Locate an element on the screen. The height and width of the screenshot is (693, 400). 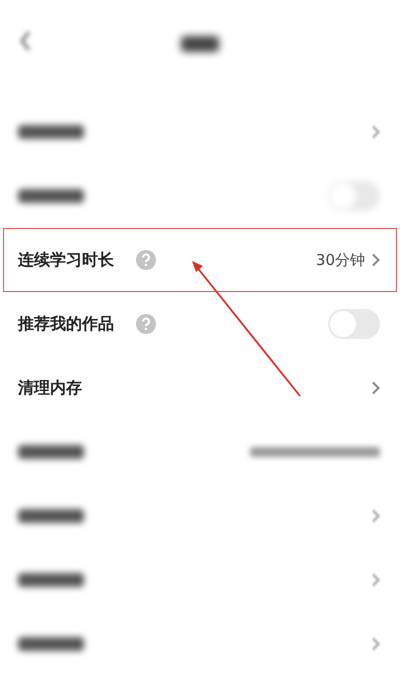
back-icon is located at coordinates (25, 41).